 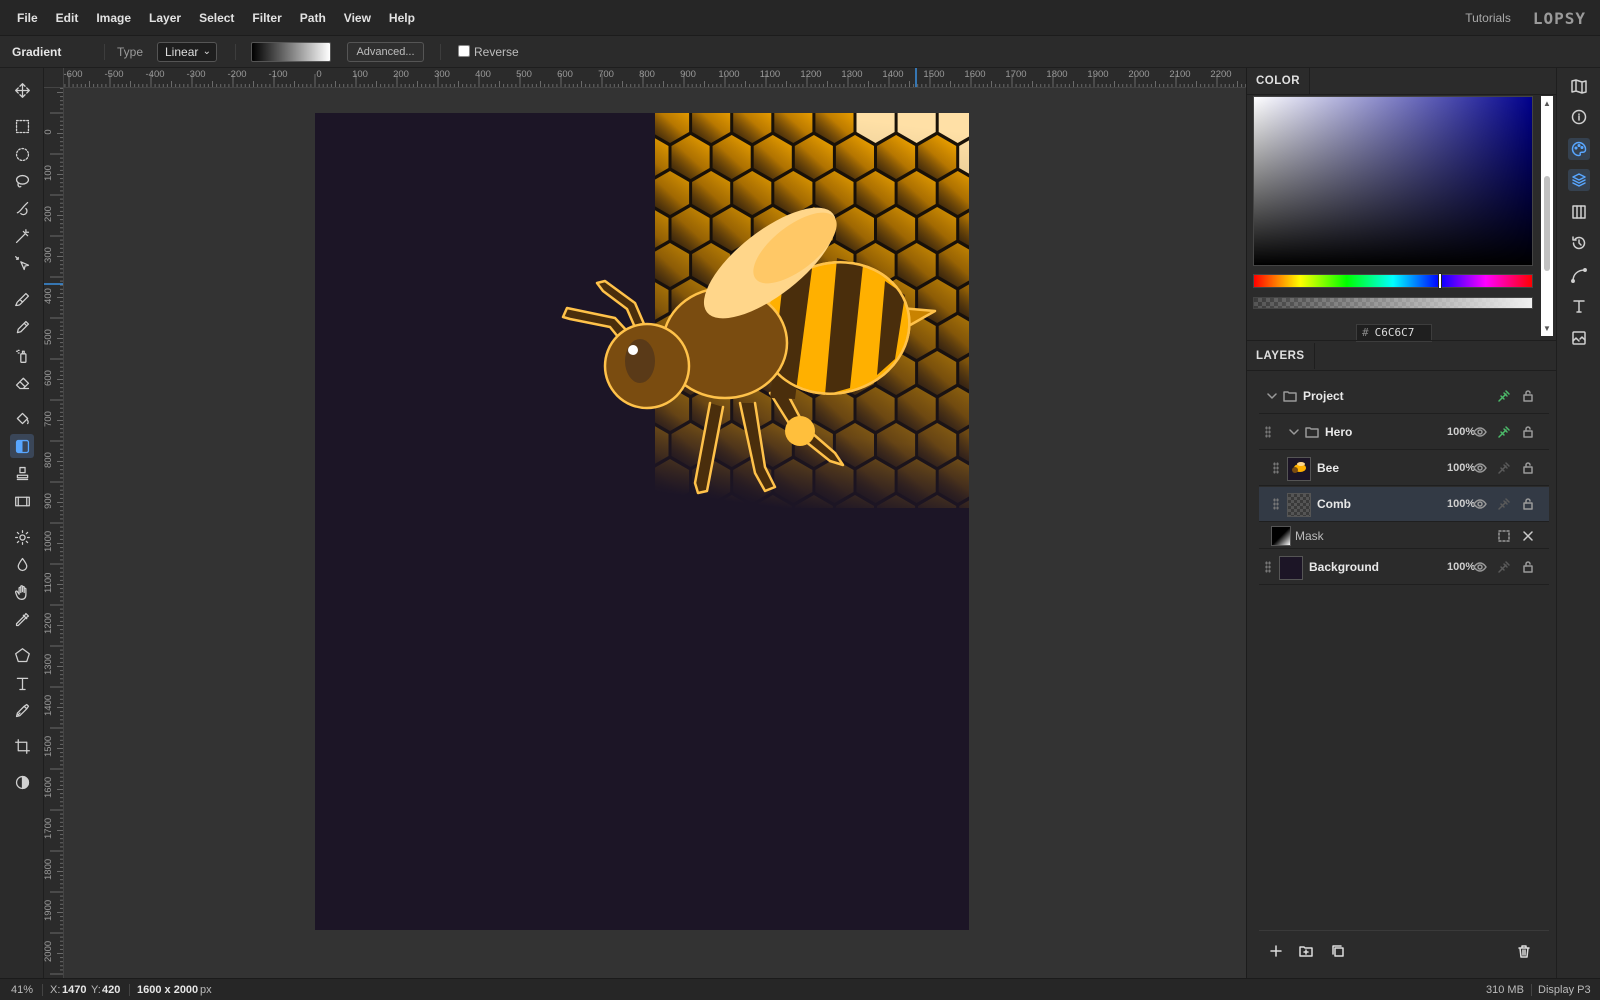 I want to click on layers-panel-tab: LAYERS, so click(x=1281, y=356).